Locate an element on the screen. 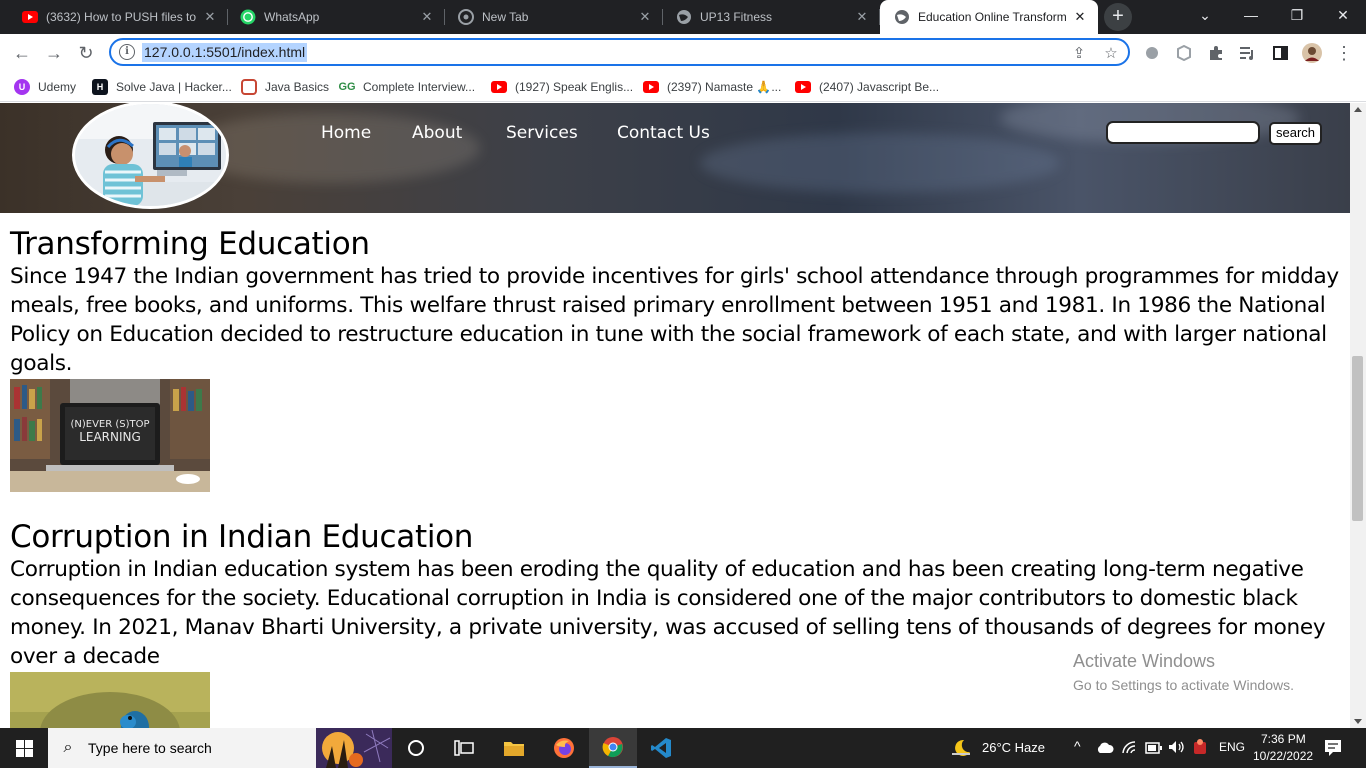 The height and width of the screenshot is (768, 1366). start-button is located at coordinates (24, 748).